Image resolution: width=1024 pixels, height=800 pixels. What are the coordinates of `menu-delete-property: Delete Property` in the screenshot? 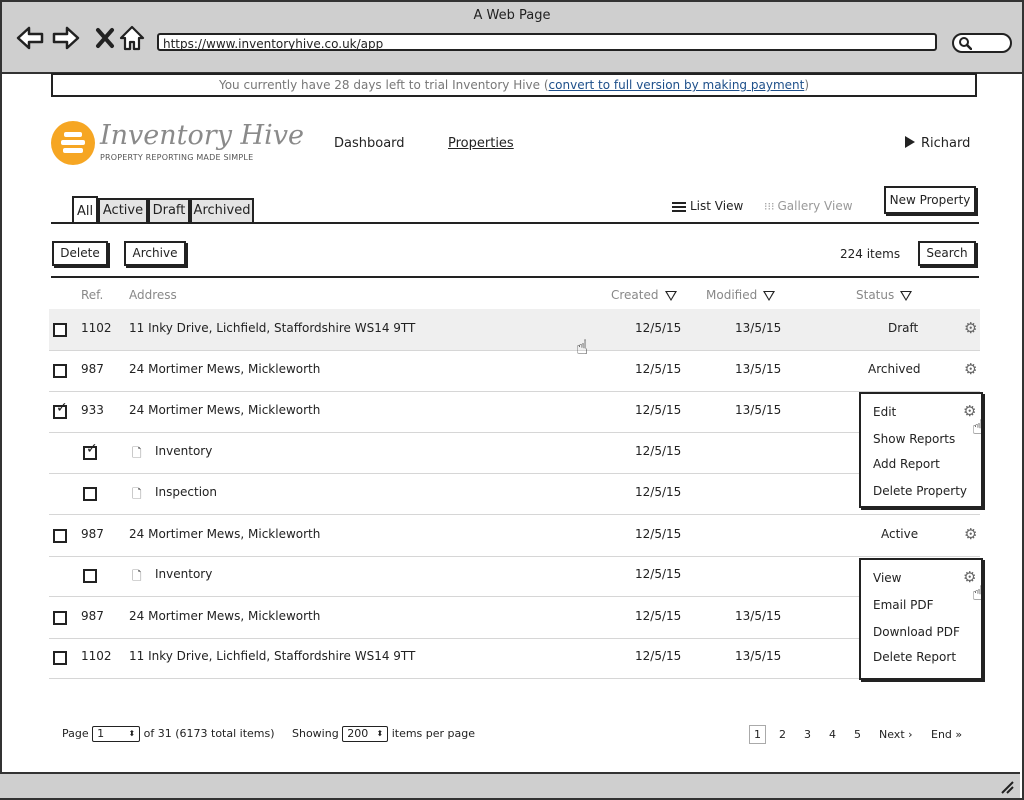 It's located at (920, 491).